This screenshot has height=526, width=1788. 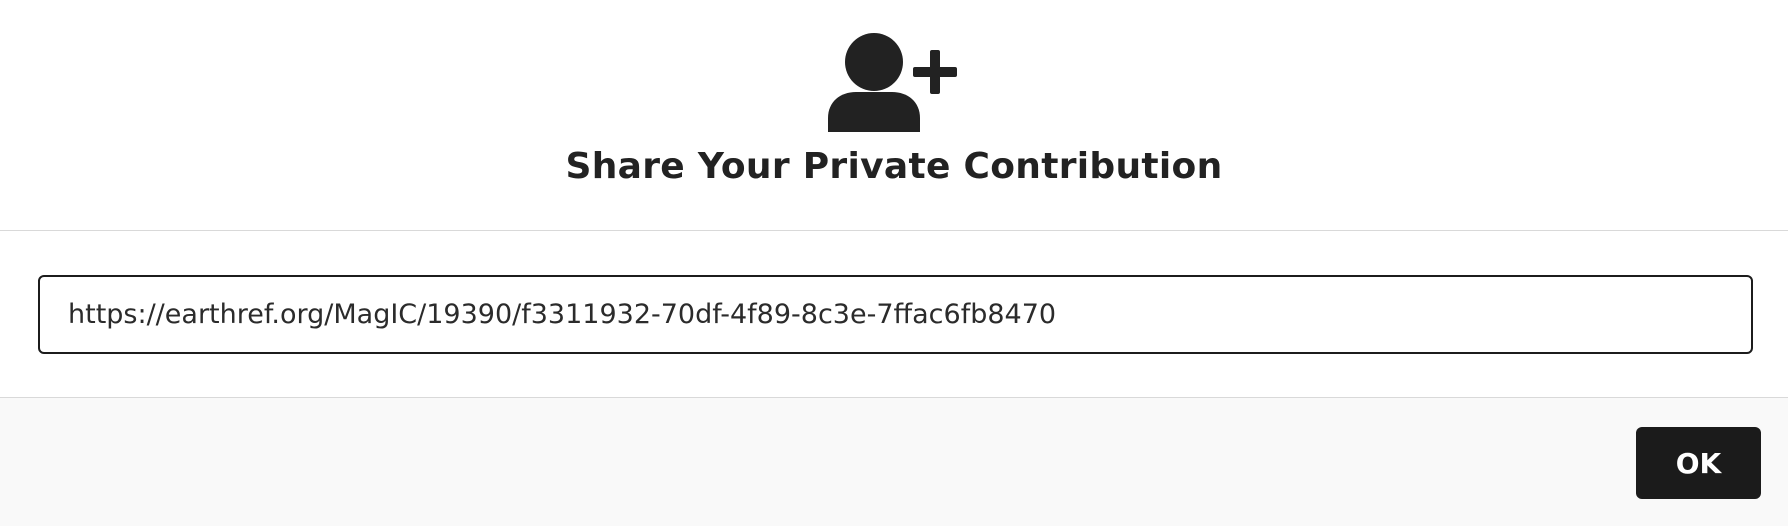 What do you see at coordinates (896, 82) in the screenshot?
I see `user-plus-icon` at bounding box center [896, 82].